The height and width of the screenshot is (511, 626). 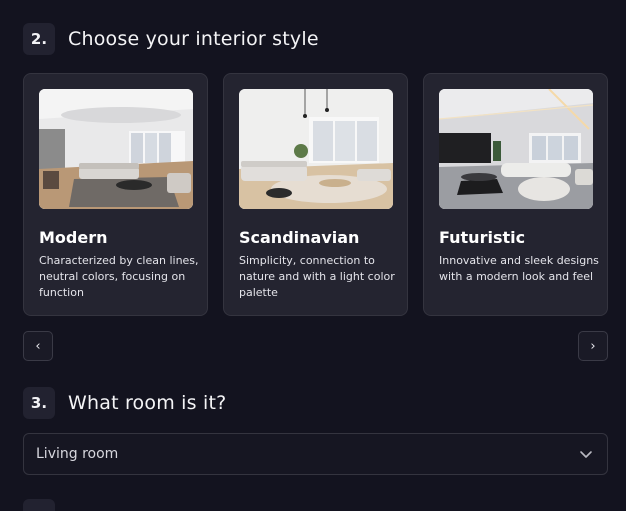 I want to click on room-type-value: Living room, so click(x=77, y=454).